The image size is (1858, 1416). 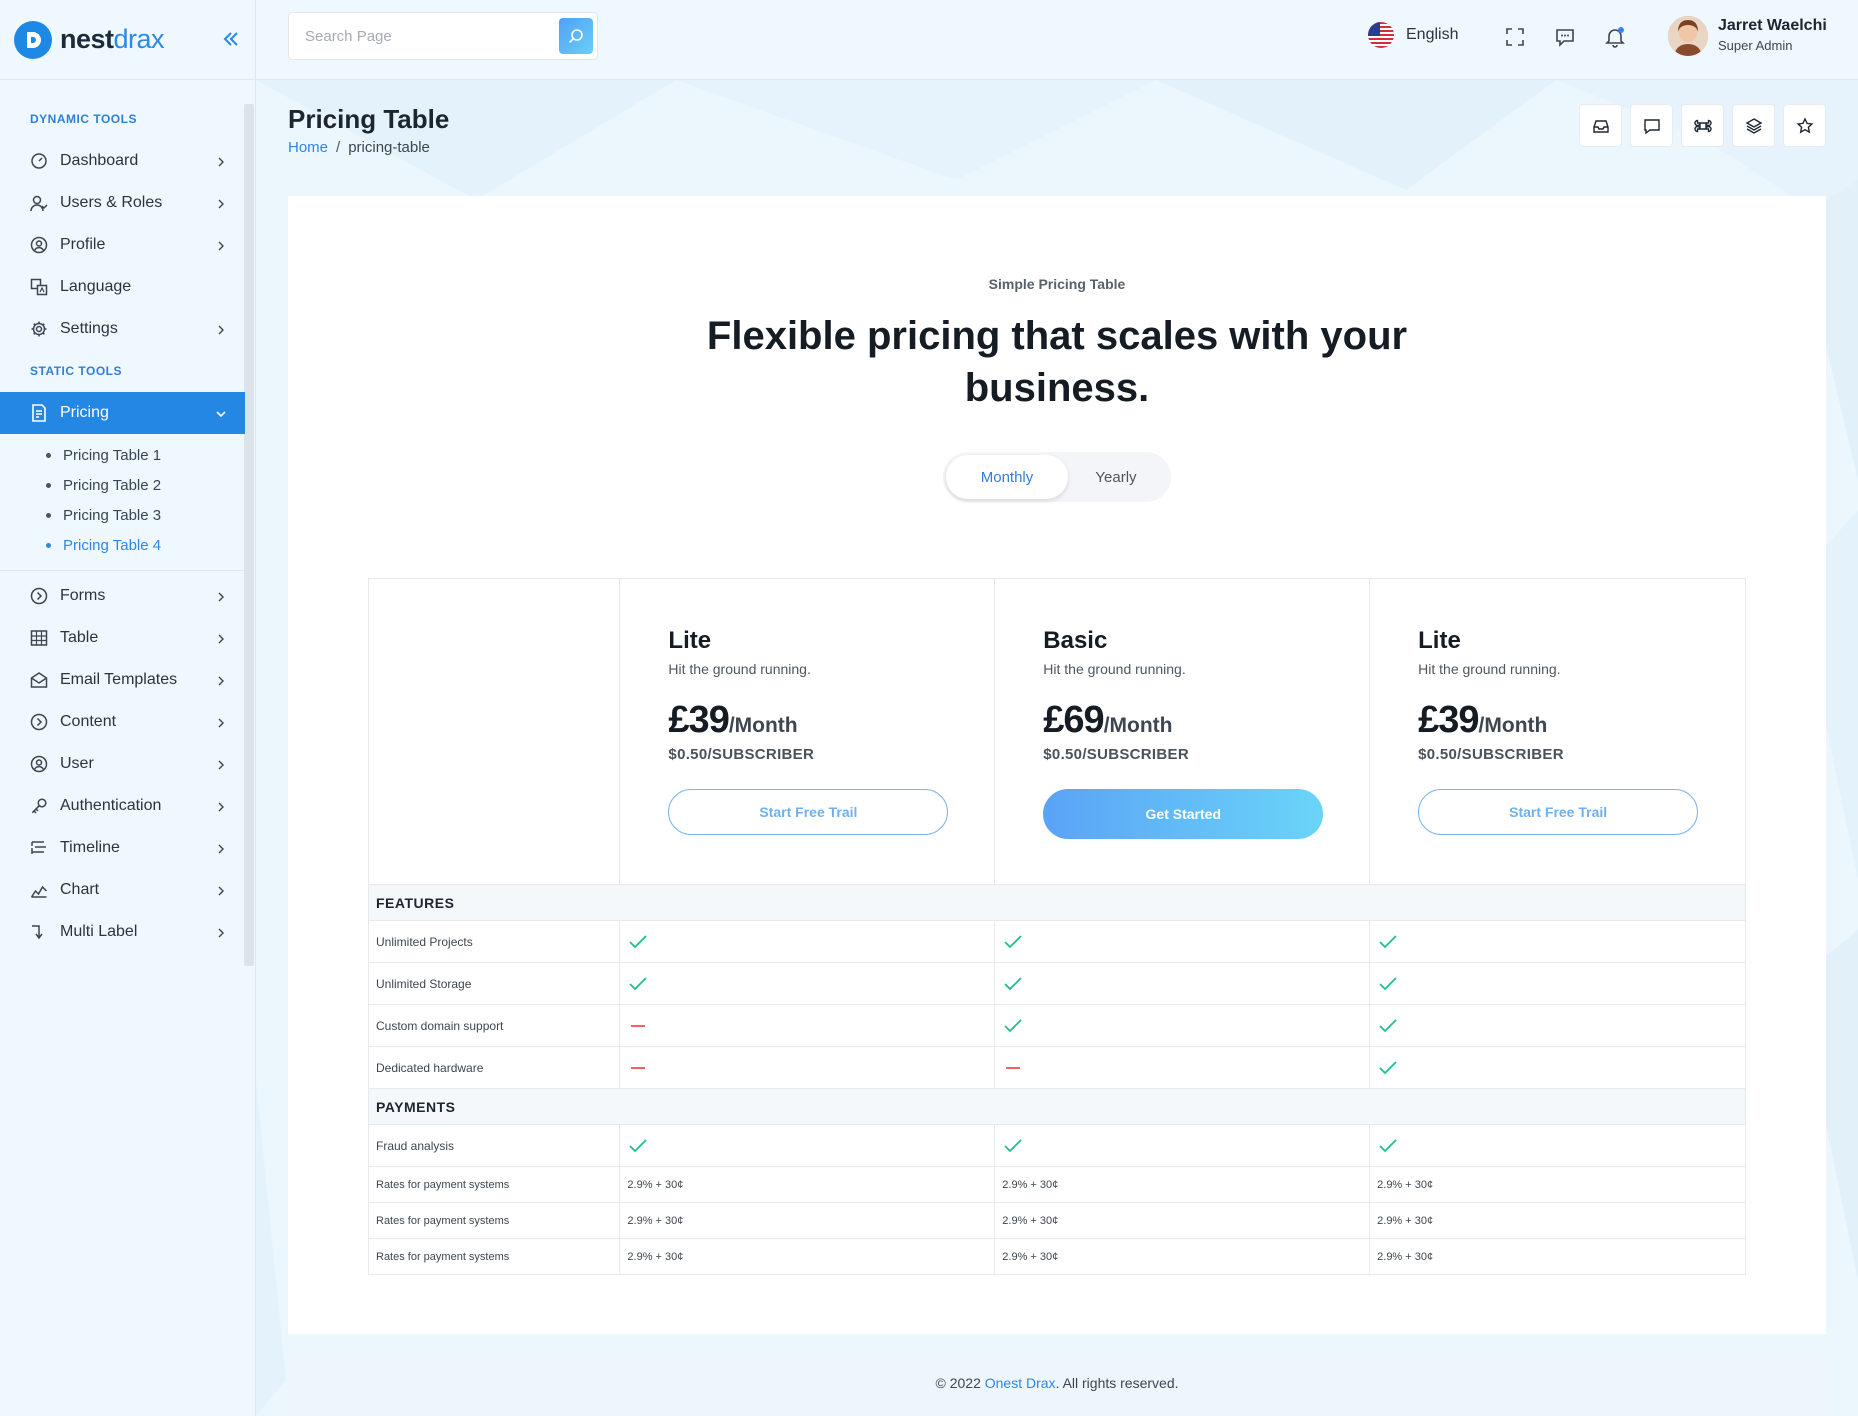 I want to click on bell-icon, so click(x=1615, y=37).